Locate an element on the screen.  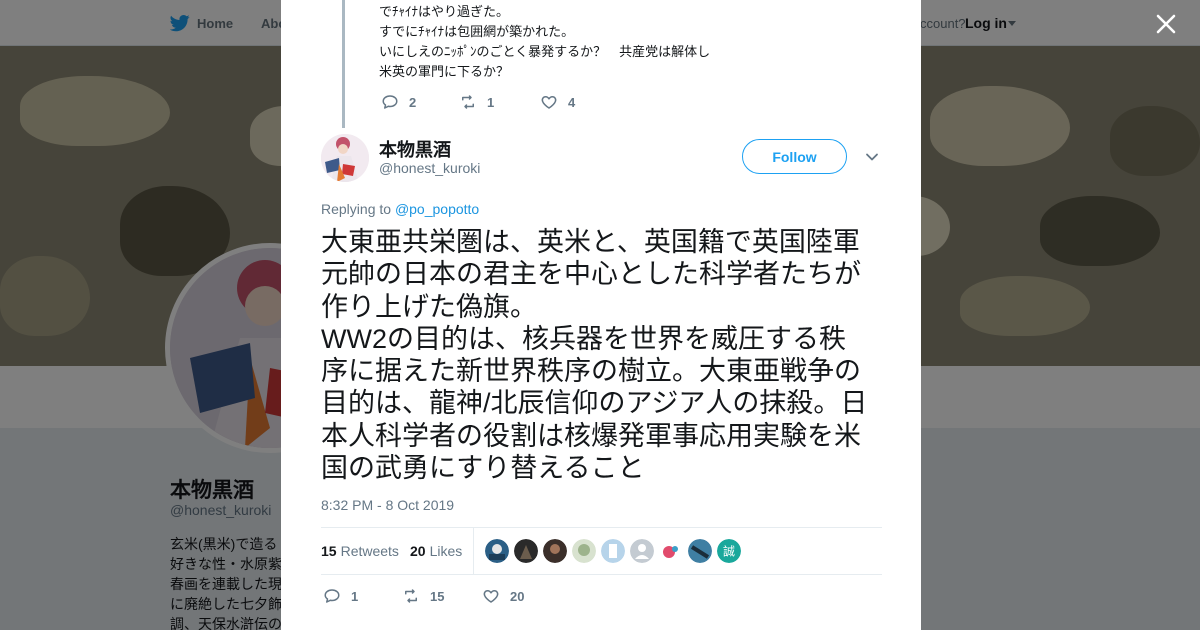
retweet-stat: 15 Retweets is located at coordinates (360, 551).